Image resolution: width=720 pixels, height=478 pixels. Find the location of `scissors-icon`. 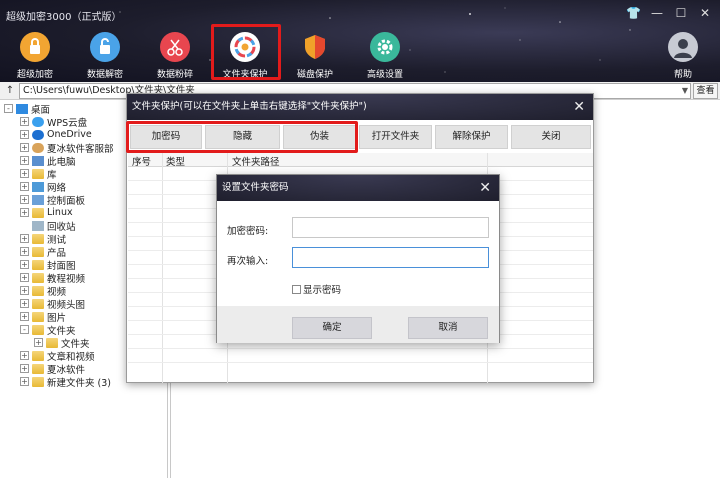

scissors-icon is located at coordinates (175, 47).